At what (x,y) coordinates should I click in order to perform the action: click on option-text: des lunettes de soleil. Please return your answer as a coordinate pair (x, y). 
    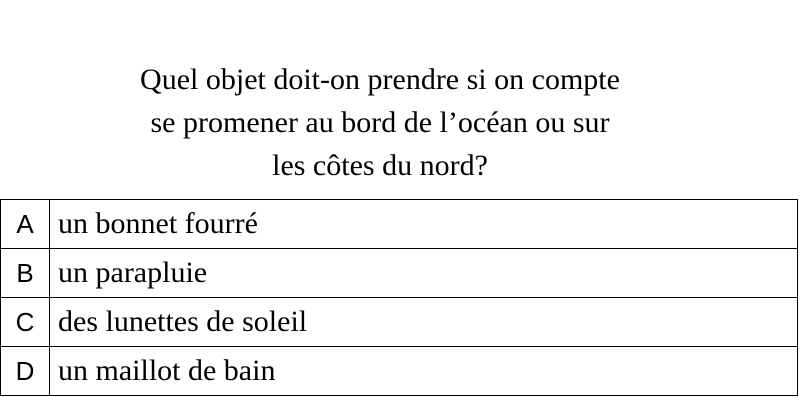
    Looking at the image, I should click on (423, 322).